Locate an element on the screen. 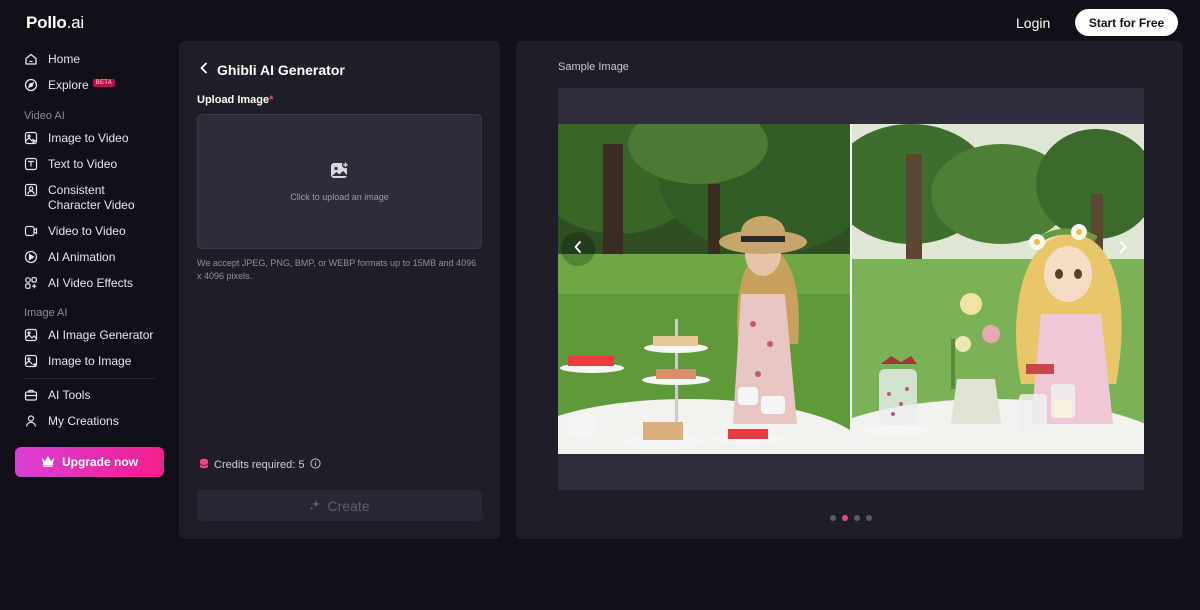  comparison-divider is located at coordinates (851, 289).